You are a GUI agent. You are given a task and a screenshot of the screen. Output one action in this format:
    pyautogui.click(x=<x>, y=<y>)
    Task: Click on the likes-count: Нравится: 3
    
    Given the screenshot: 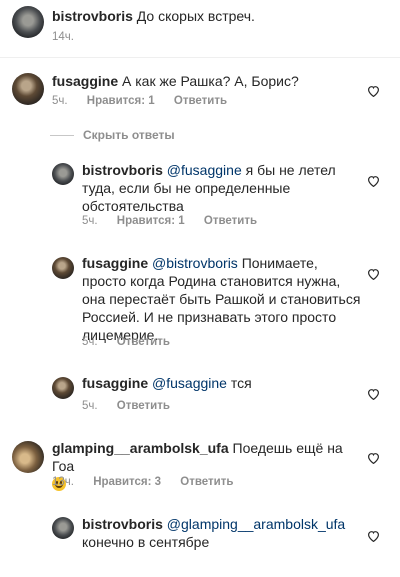 What is the action you would take?
    pyautogui.click(x=127, y=482)
    